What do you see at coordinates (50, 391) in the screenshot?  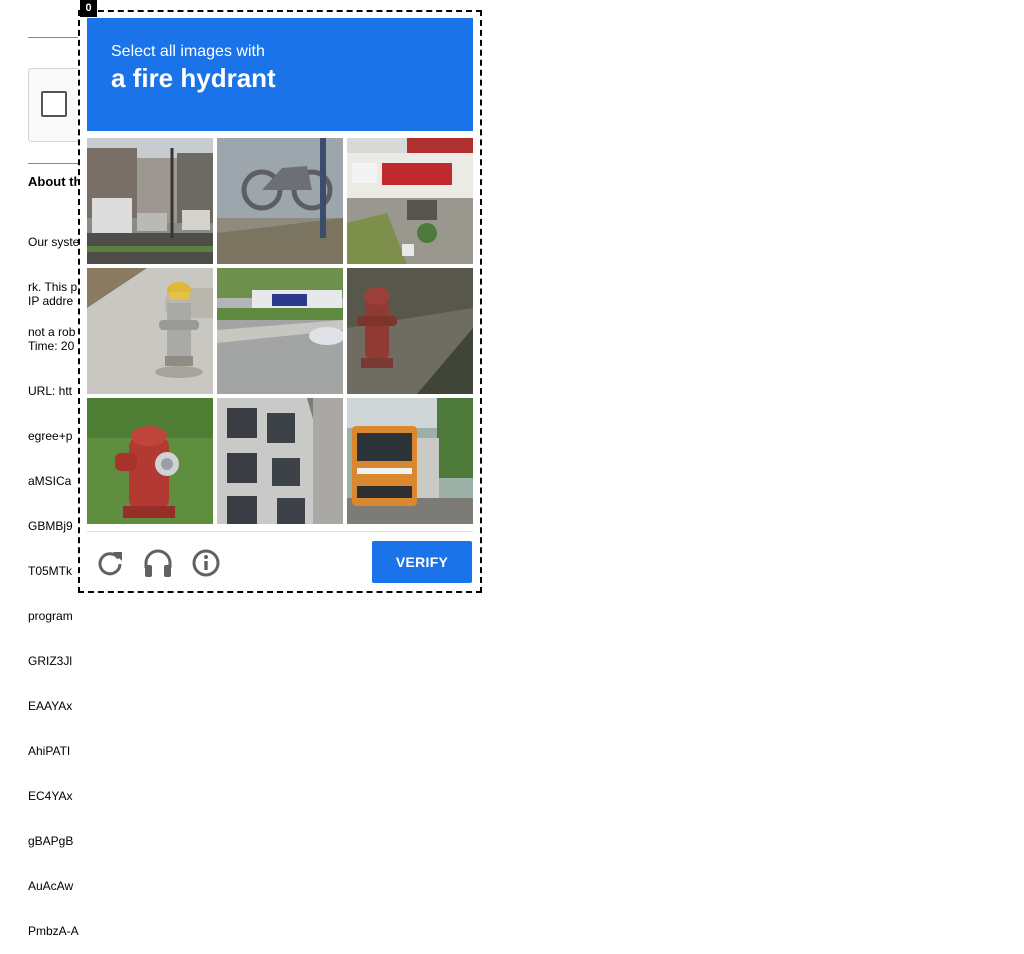 I see `info-line: URL: htt` at bounding box center [50, 391].